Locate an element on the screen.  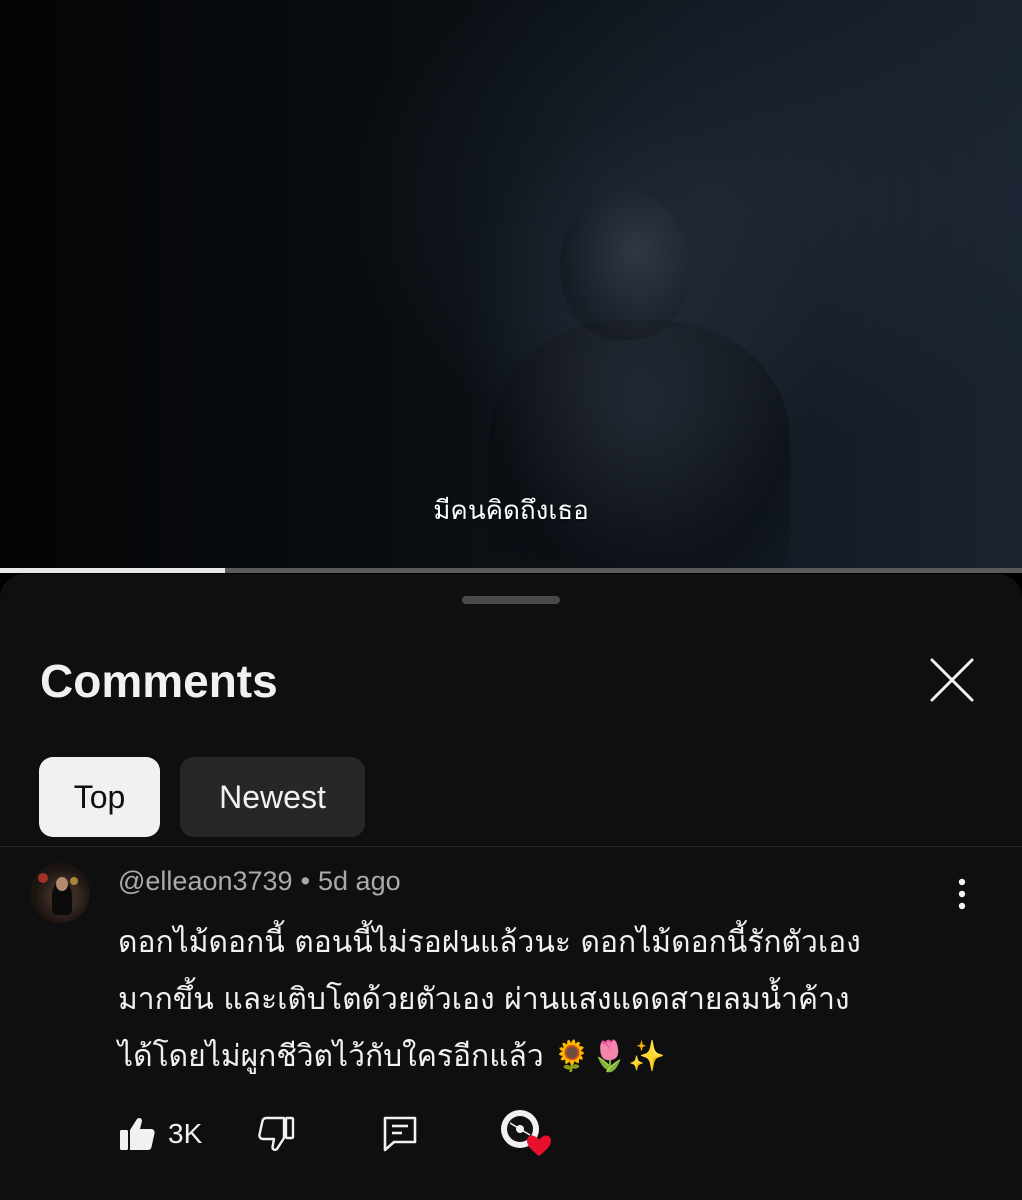
creator-heart-icon is located at coordinates (526, 1133).